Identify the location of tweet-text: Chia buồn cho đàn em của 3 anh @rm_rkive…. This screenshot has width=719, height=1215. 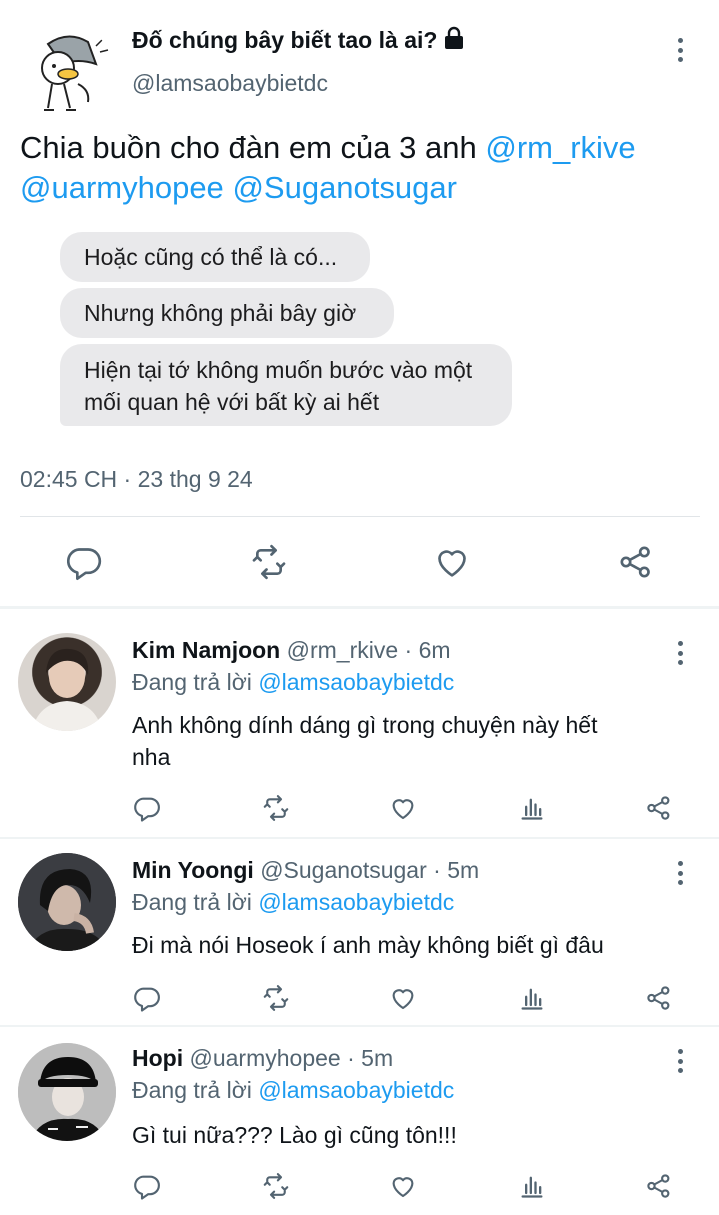
(360, 168).